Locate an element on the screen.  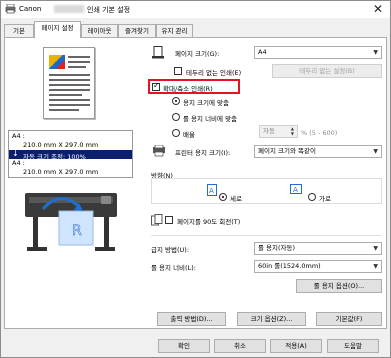
output-size-label: A4 : is located at coordinates (18, 163).